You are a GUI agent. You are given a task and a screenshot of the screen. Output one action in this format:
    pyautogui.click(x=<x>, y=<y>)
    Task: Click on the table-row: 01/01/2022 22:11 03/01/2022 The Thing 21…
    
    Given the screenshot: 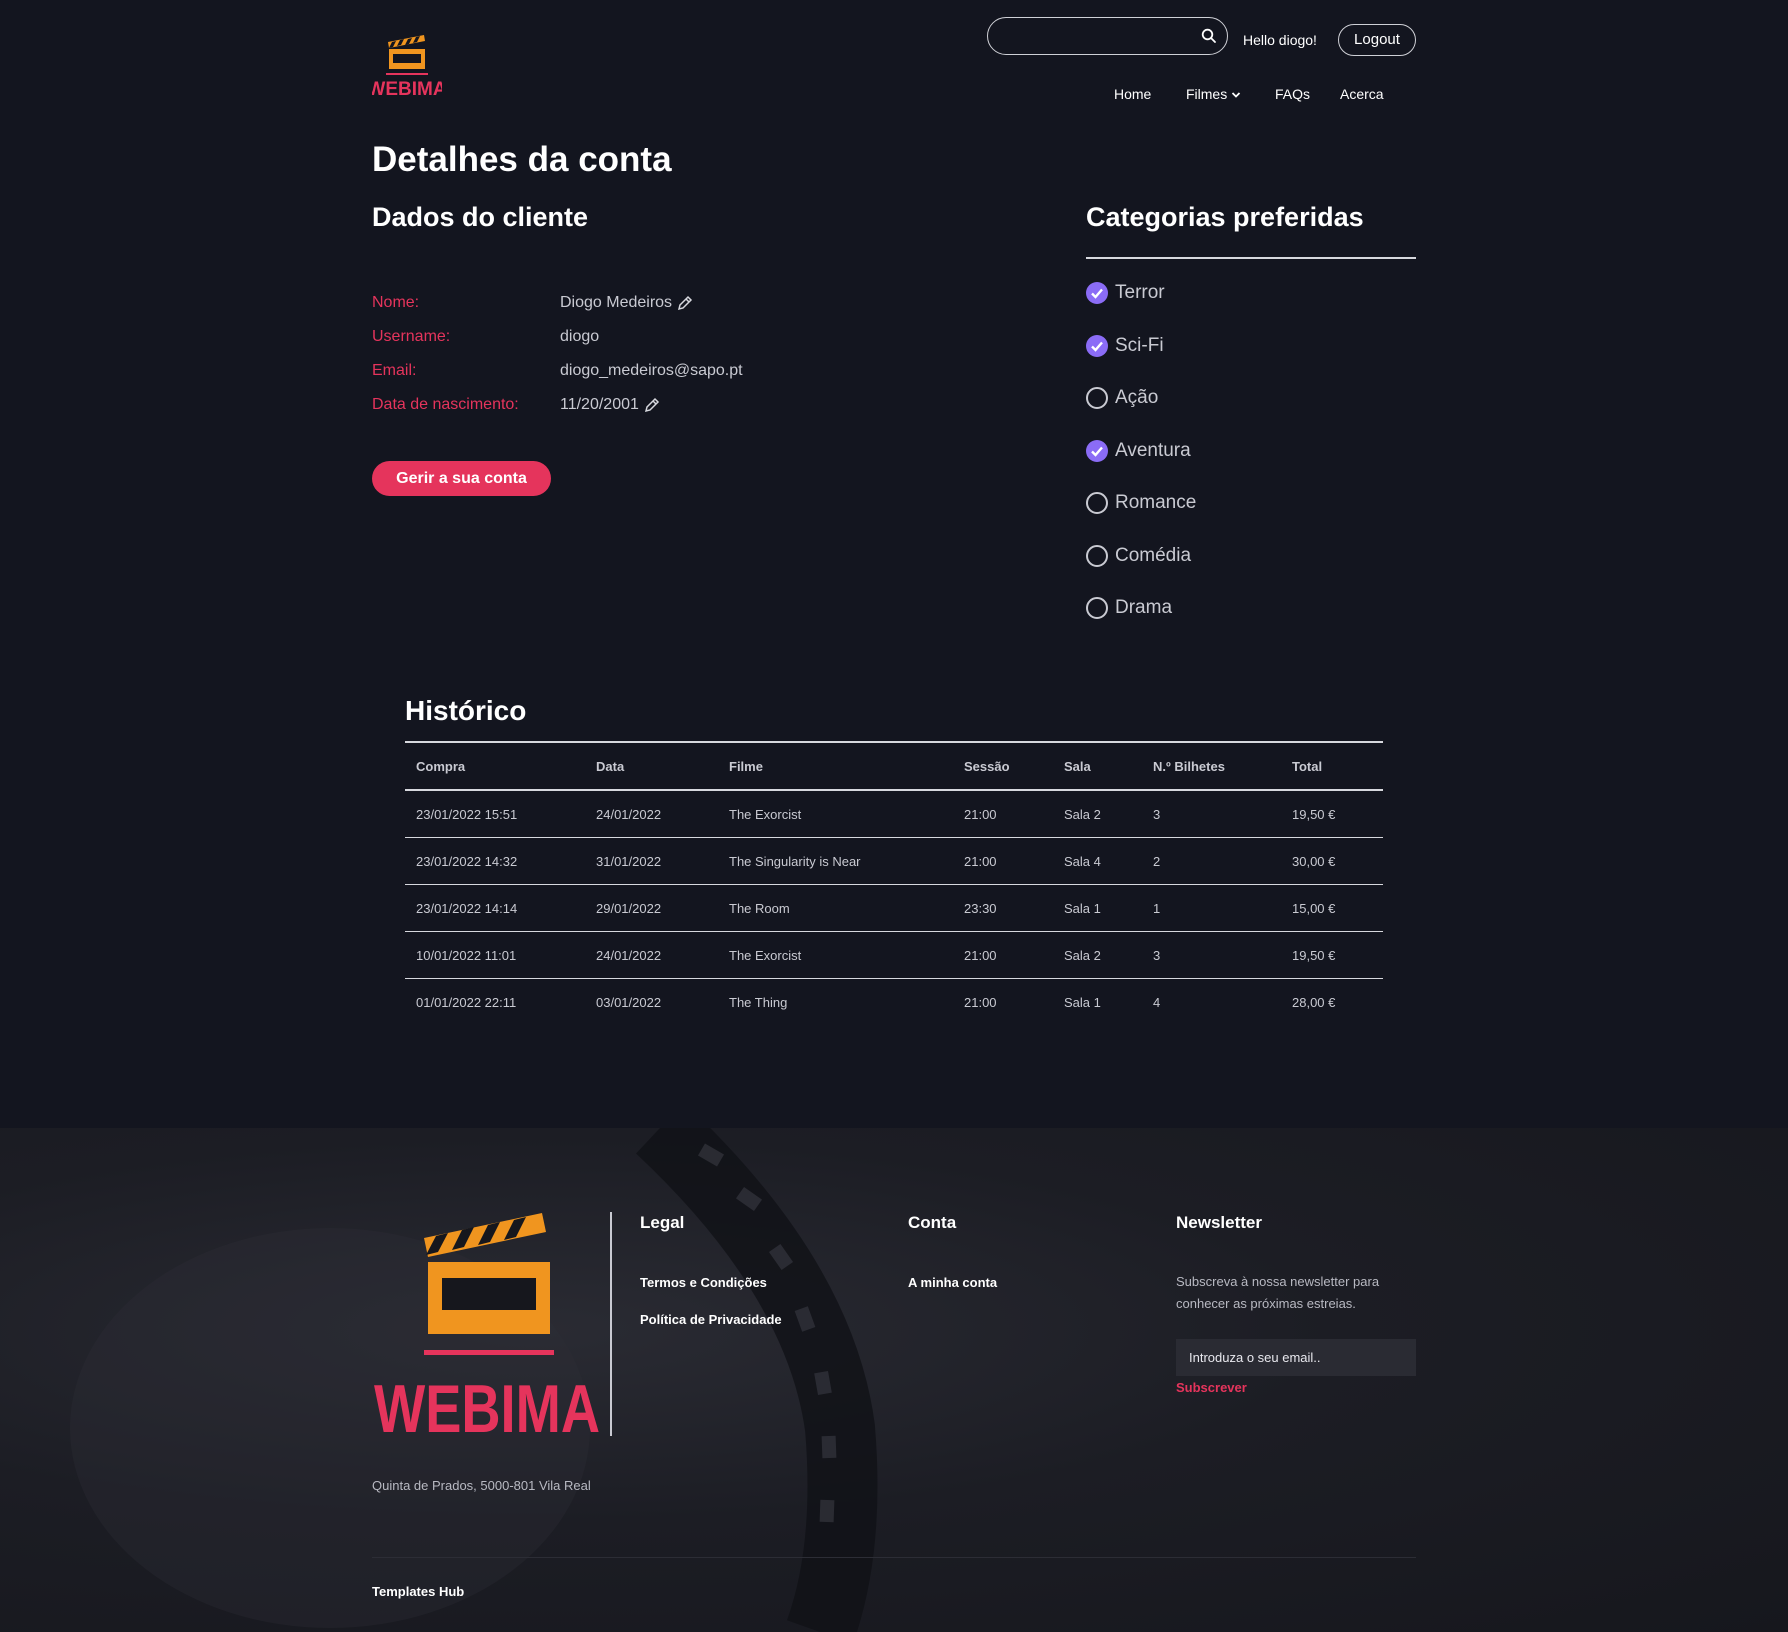 What is the action you would take?
    pyautogui.click(x=894, y=1002)
    